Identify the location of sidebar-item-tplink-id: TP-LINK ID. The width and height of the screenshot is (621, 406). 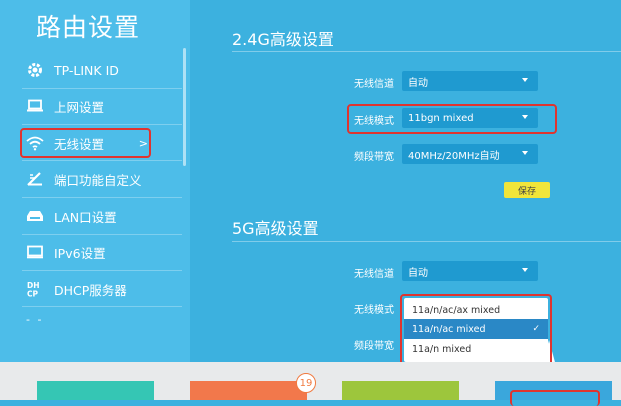
(90, 70).